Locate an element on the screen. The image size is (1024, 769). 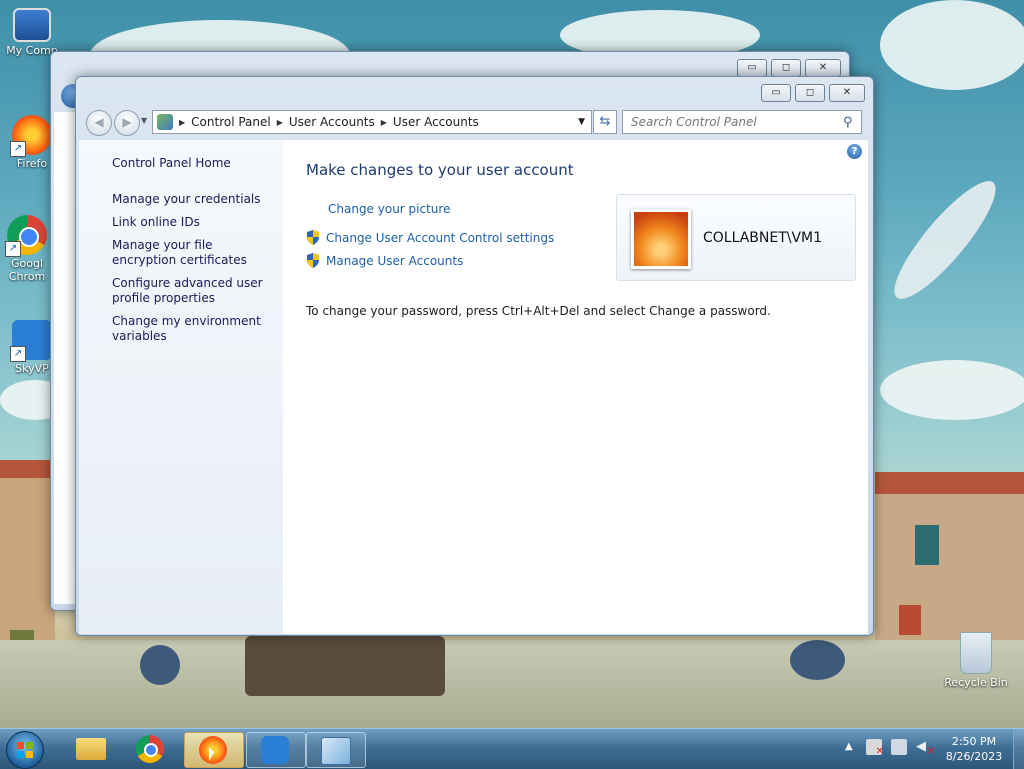
taskbar-file-explorer is located at coordinates (91, 749).